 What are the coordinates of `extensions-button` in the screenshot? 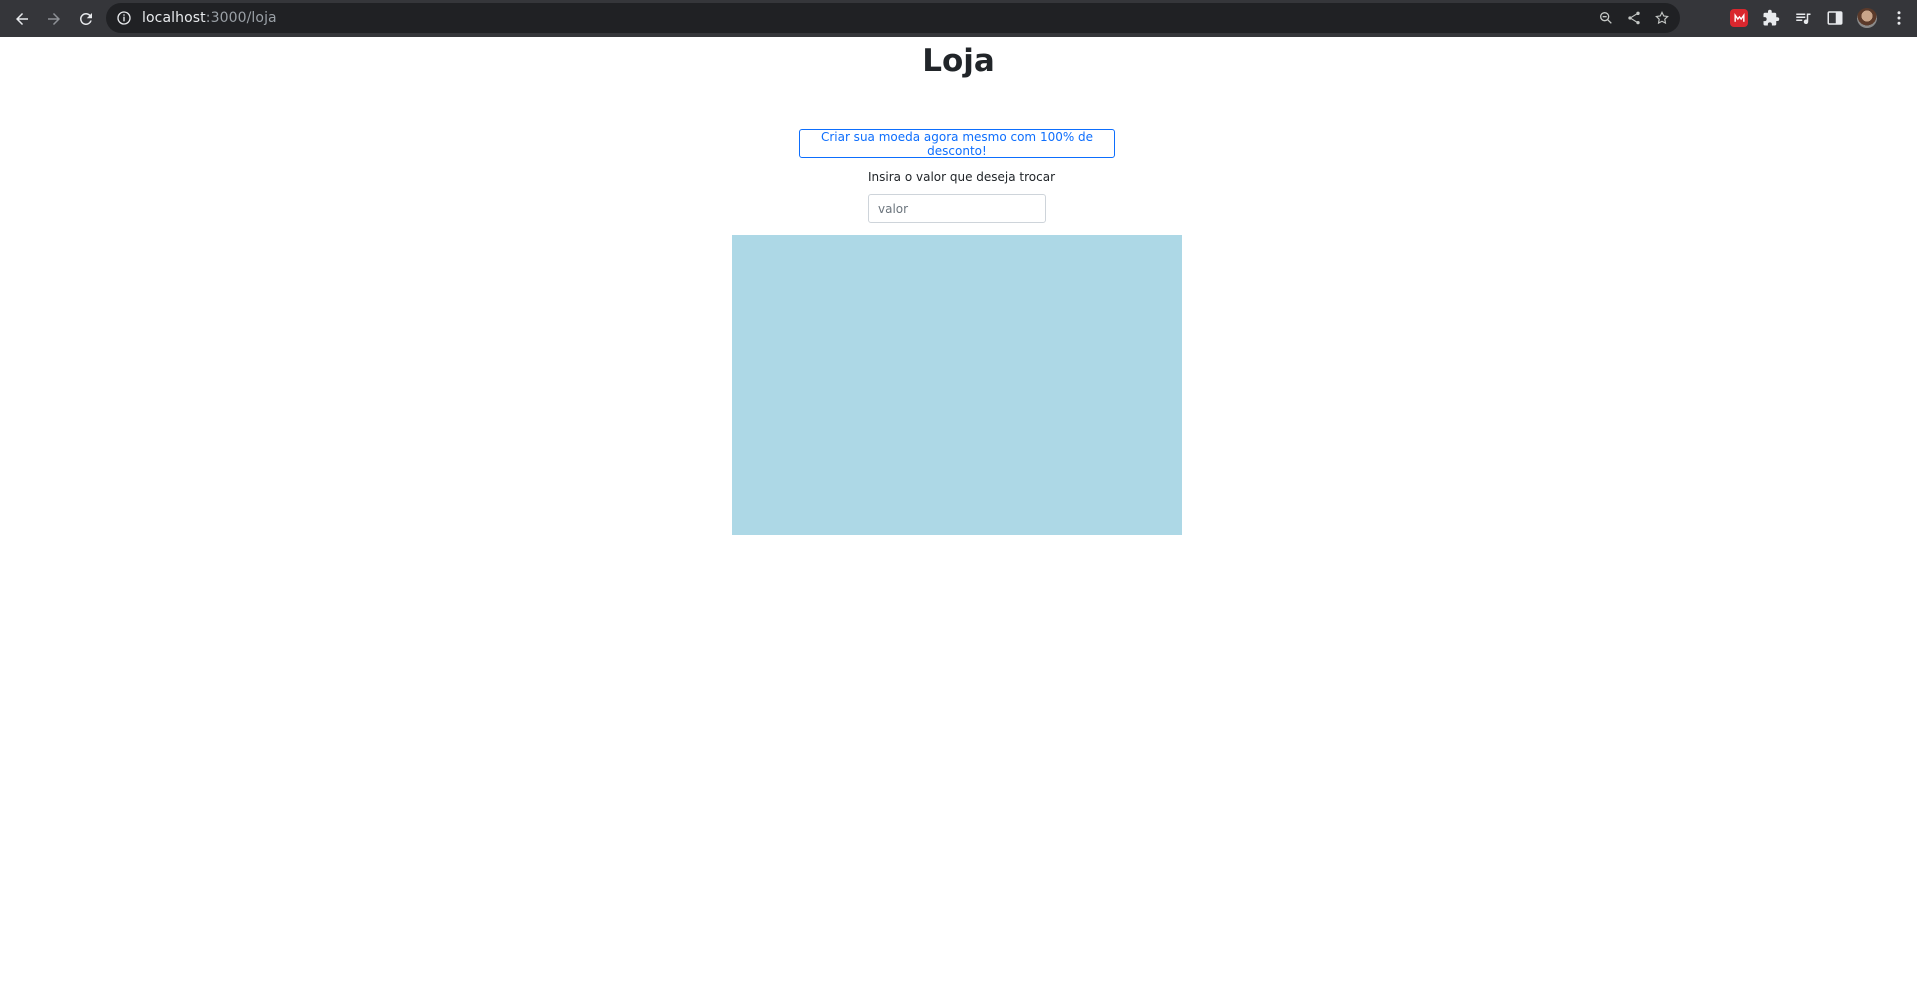 It's located at (1771, 18).